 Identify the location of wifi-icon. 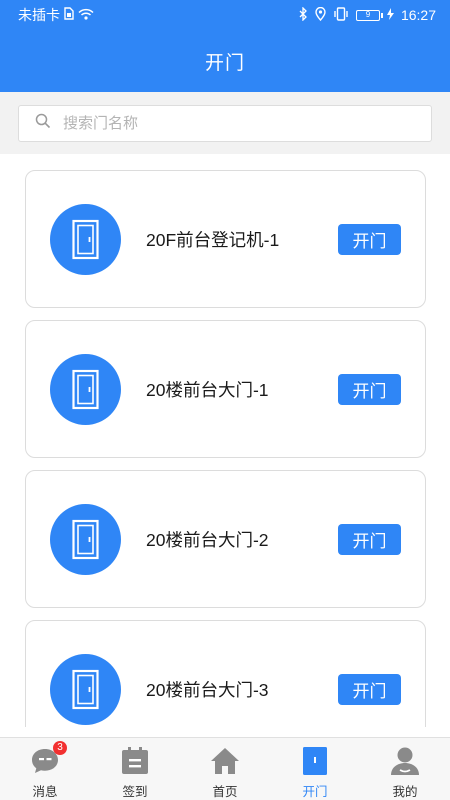
(86, 15).